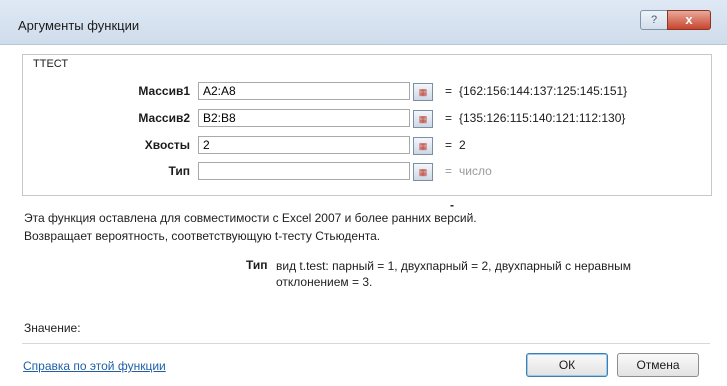  Describe the element at coordinates (304, 145) in the screenshot. I see `tails-input` at that location.